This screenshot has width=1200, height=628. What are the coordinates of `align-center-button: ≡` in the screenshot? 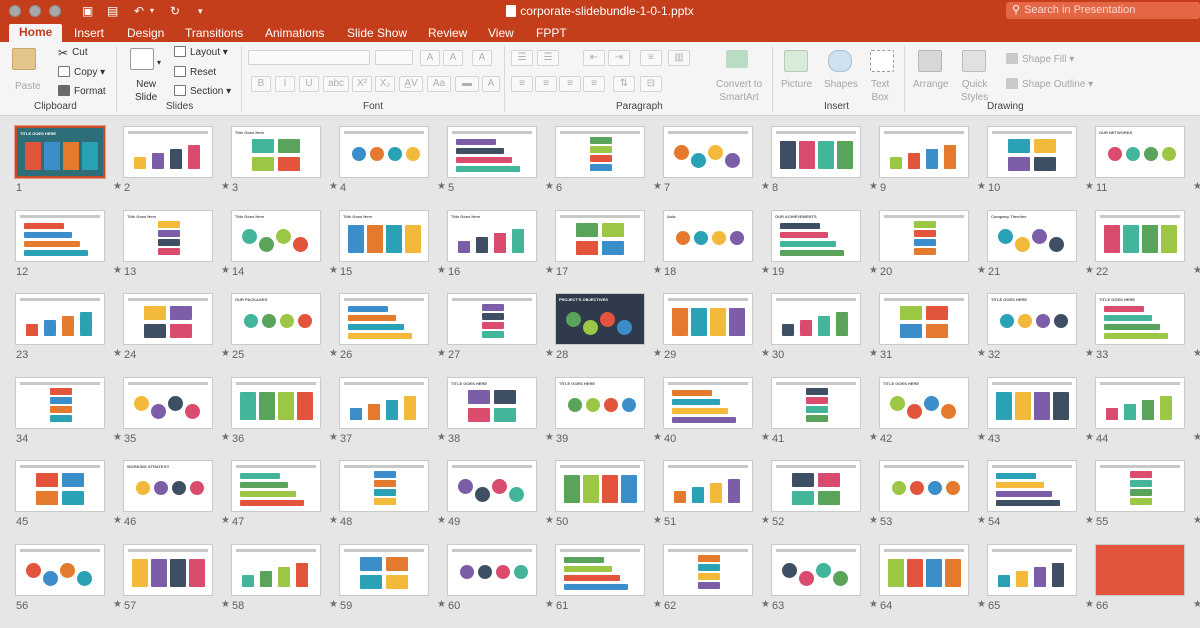 It's located at (546, 84).